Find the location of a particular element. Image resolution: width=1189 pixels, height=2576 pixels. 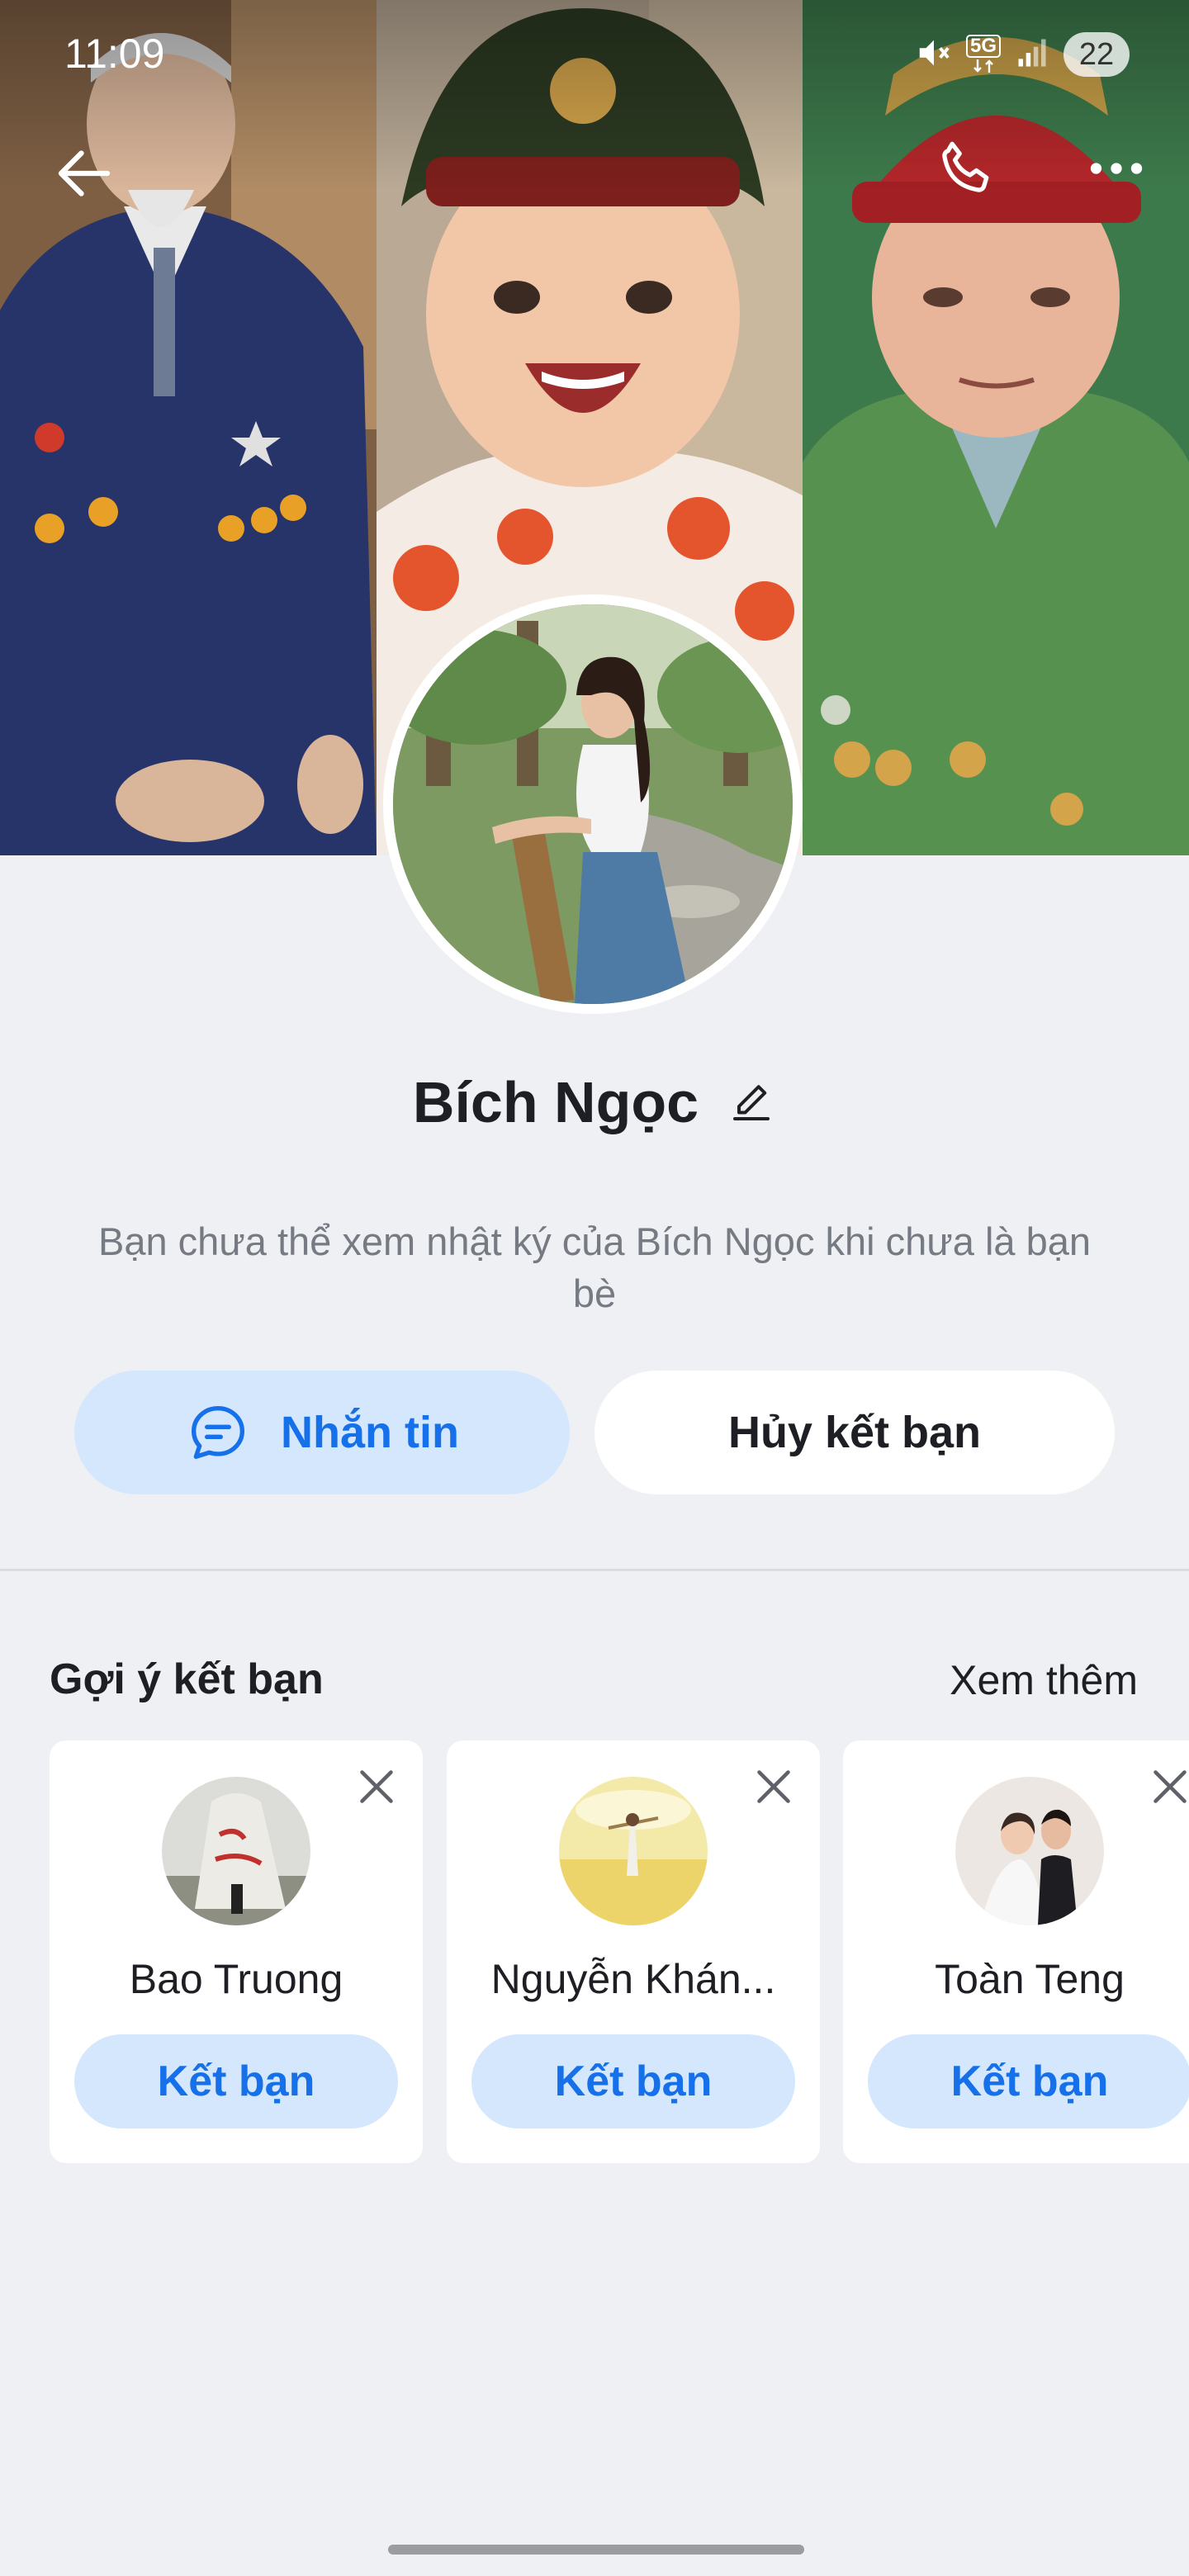

profile-avatar is located at coordinates (593, 804).